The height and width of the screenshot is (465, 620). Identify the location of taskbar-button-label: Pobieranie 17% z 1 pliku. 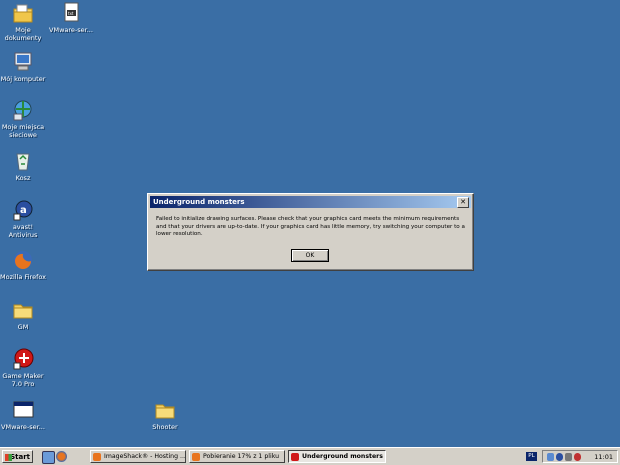
(241, 456).